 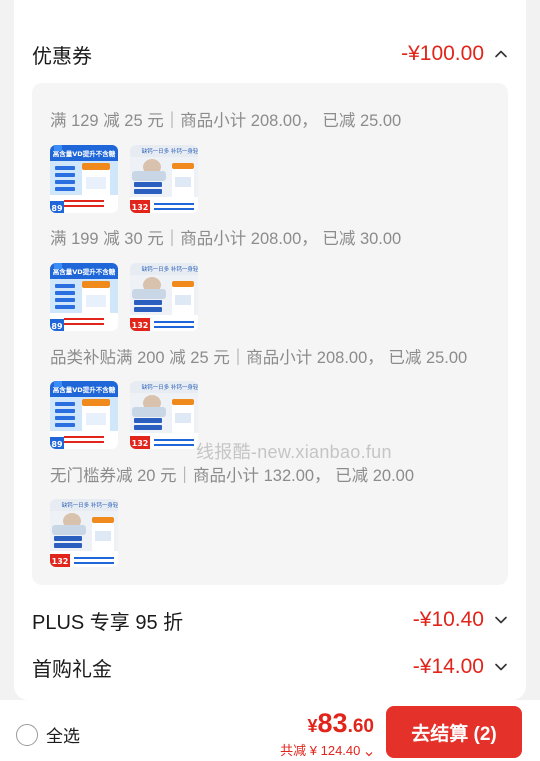 I want to click on first-gift-label: 首购礼金, so click(x=72, y=669).